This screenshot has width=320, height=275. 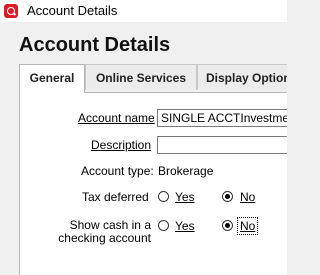 I want to click on tax-deferred-yes-radio, so click(x=163, y=196).